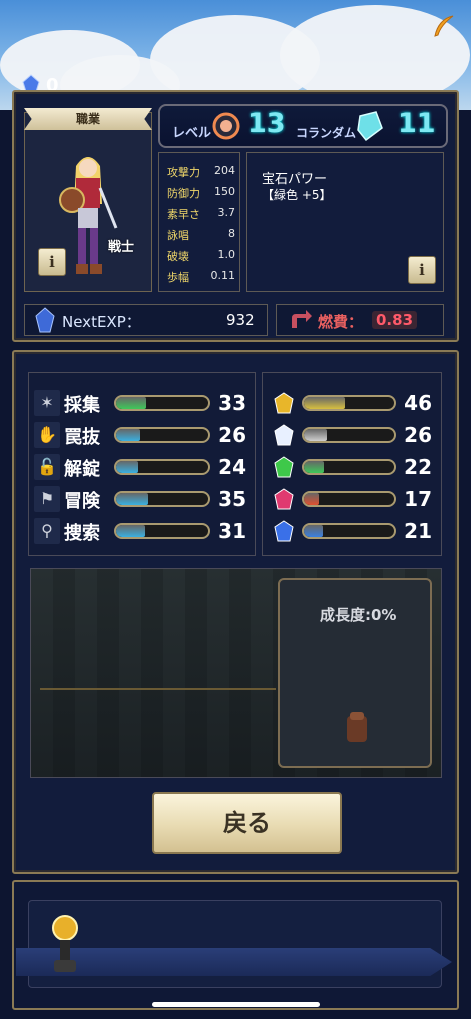  I want to click on gem-power-detail: 【緑色 +5】, so click(297, 195).